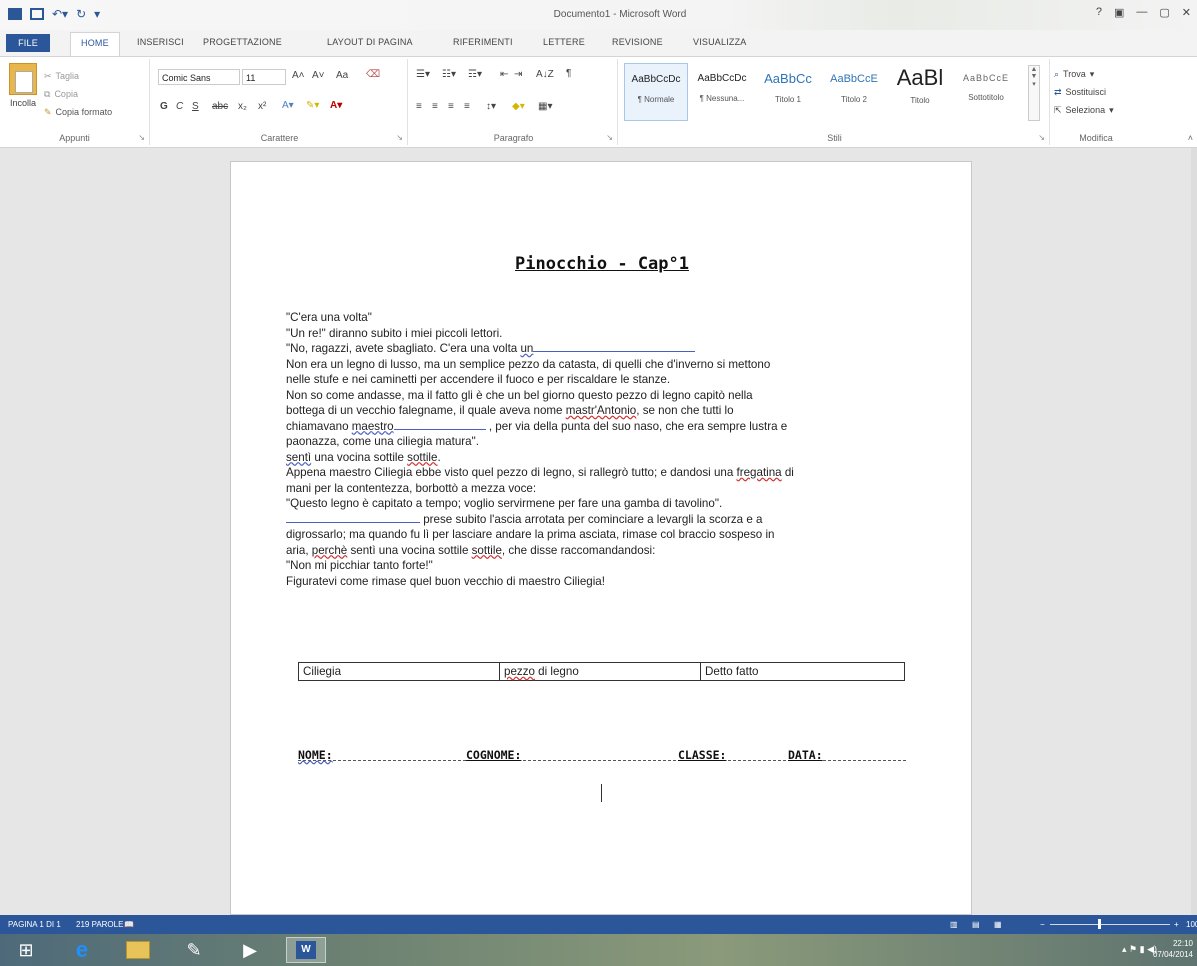 This screenshot has width=1197, height=966. Describe the element at coordinates (1084, 92) in the screenshot. I see `replace-button: ⇄ Sostituisci` at that location.